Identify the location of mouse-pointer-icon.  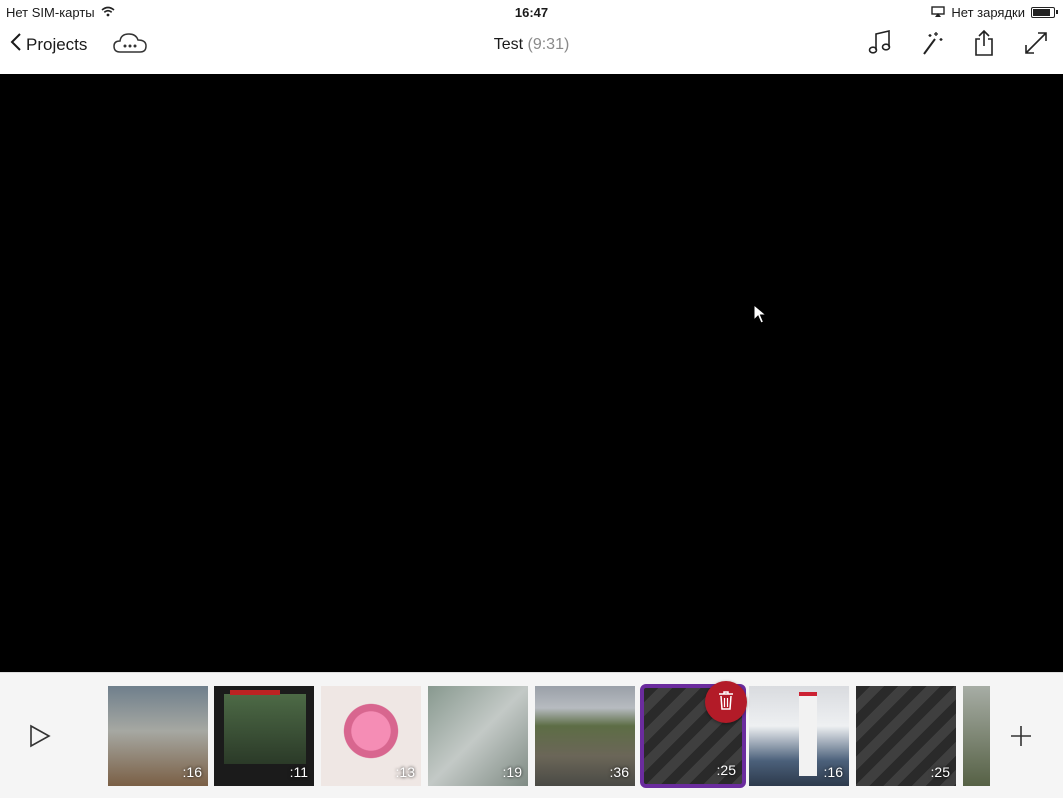
(760, 316).